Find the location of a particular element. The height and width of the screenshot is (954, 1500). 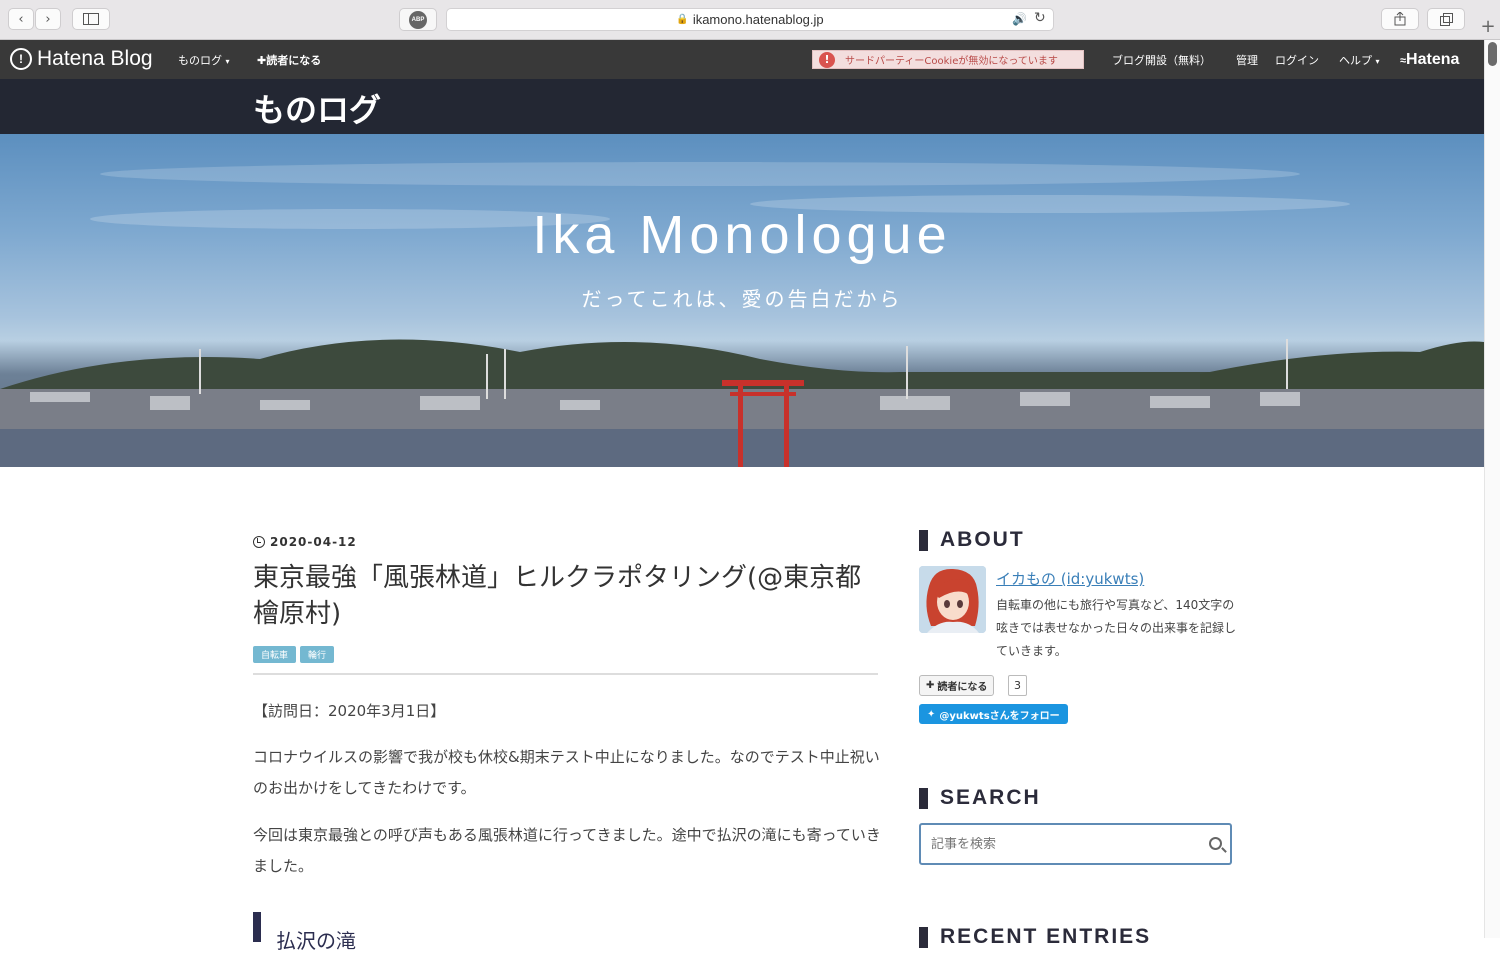

admin-link: 管理 is located at coordinates (1247, 60).